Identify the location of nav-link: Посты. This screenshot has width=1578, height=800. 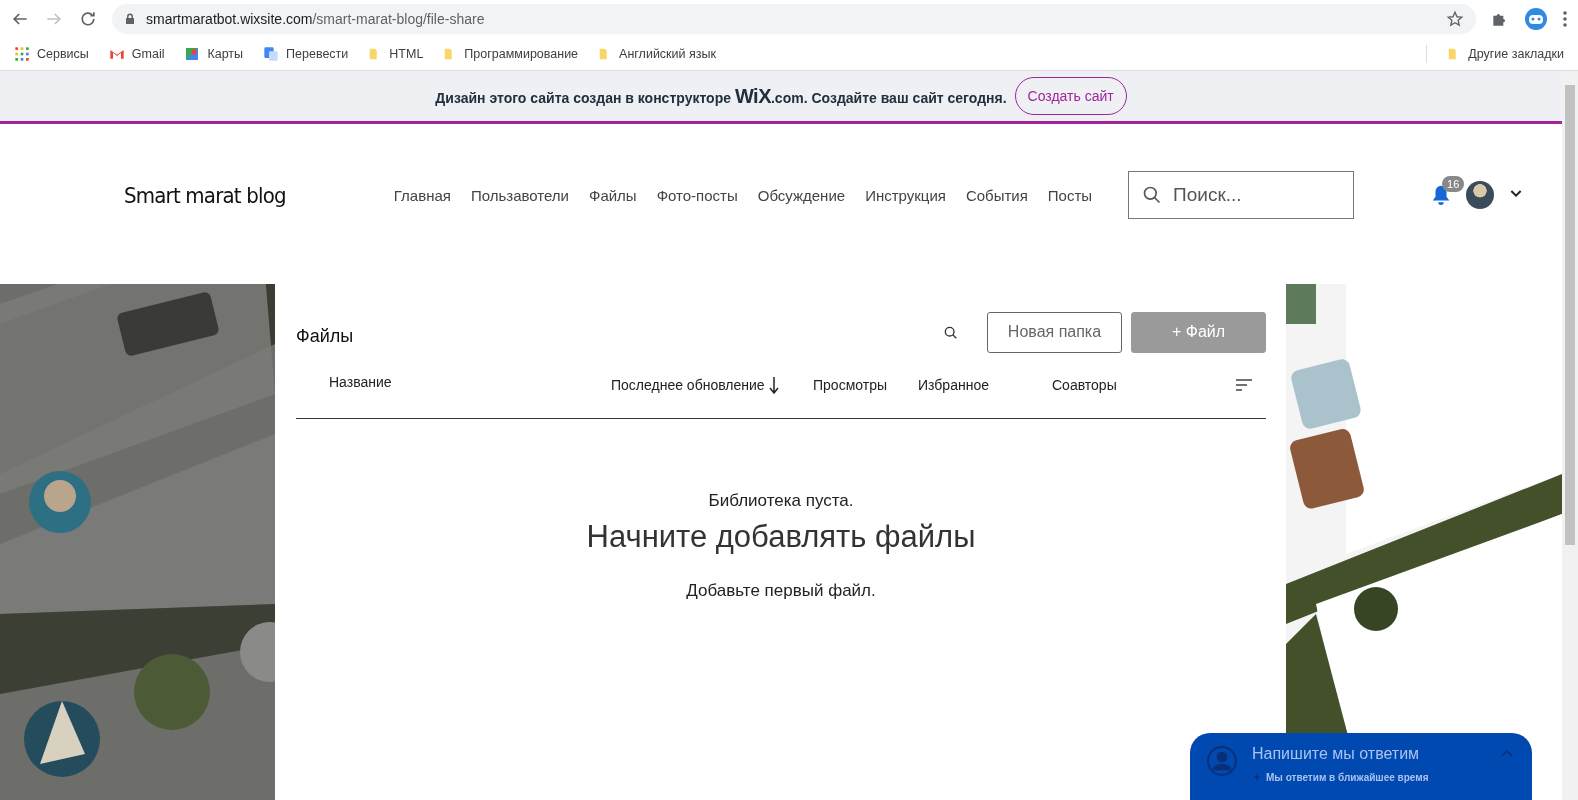
(1070, 195).